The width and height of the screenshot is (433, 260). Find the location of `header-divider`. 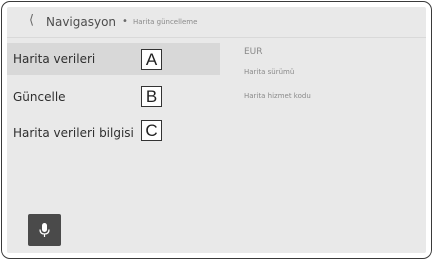

header-divider is located at coordinates (216, 37).